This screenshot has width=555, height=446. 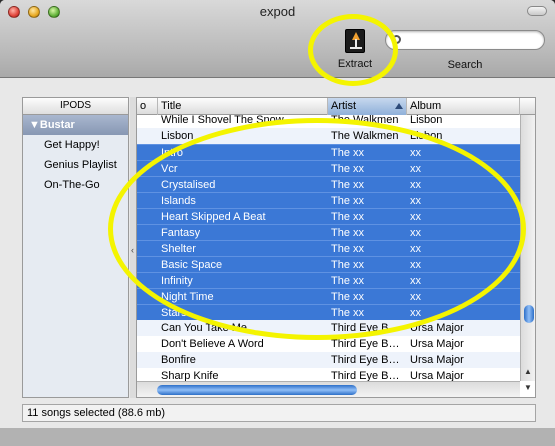 What do you see at coordinates (328, 152) in the screenshot?
I see `table-row: Intro The xx xx` at bounding box center [328, 152].